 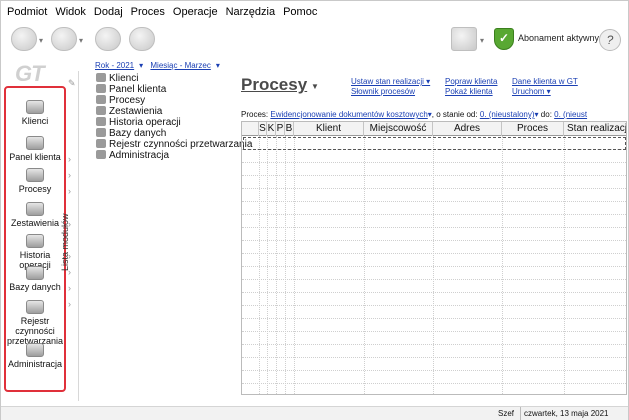 I want to click on year-selector: Rok - 2021, so click(x=114, y=65).